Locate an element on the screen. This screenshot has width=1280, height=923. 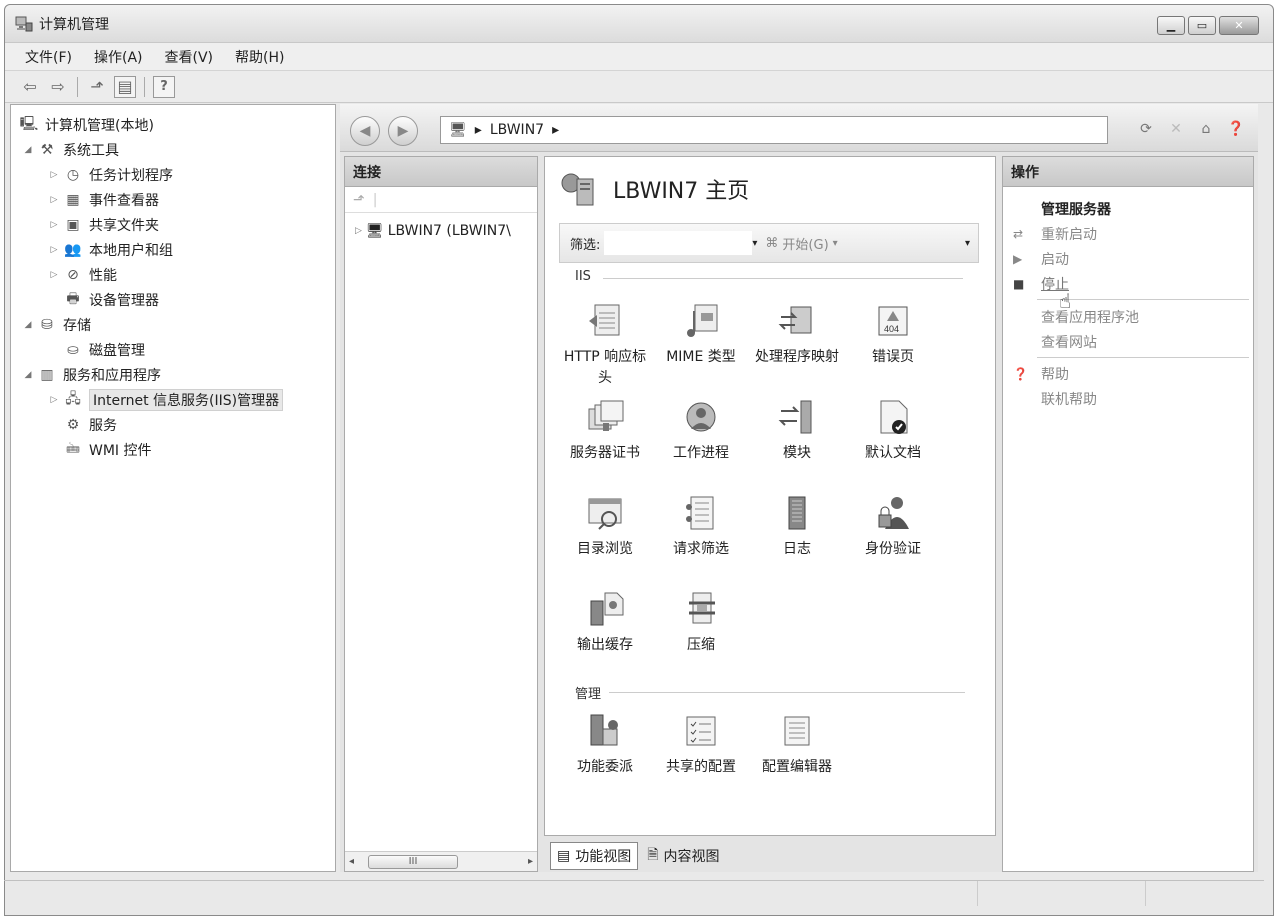
up-level-icon: ⬏ is located at coordinates (97, 87).